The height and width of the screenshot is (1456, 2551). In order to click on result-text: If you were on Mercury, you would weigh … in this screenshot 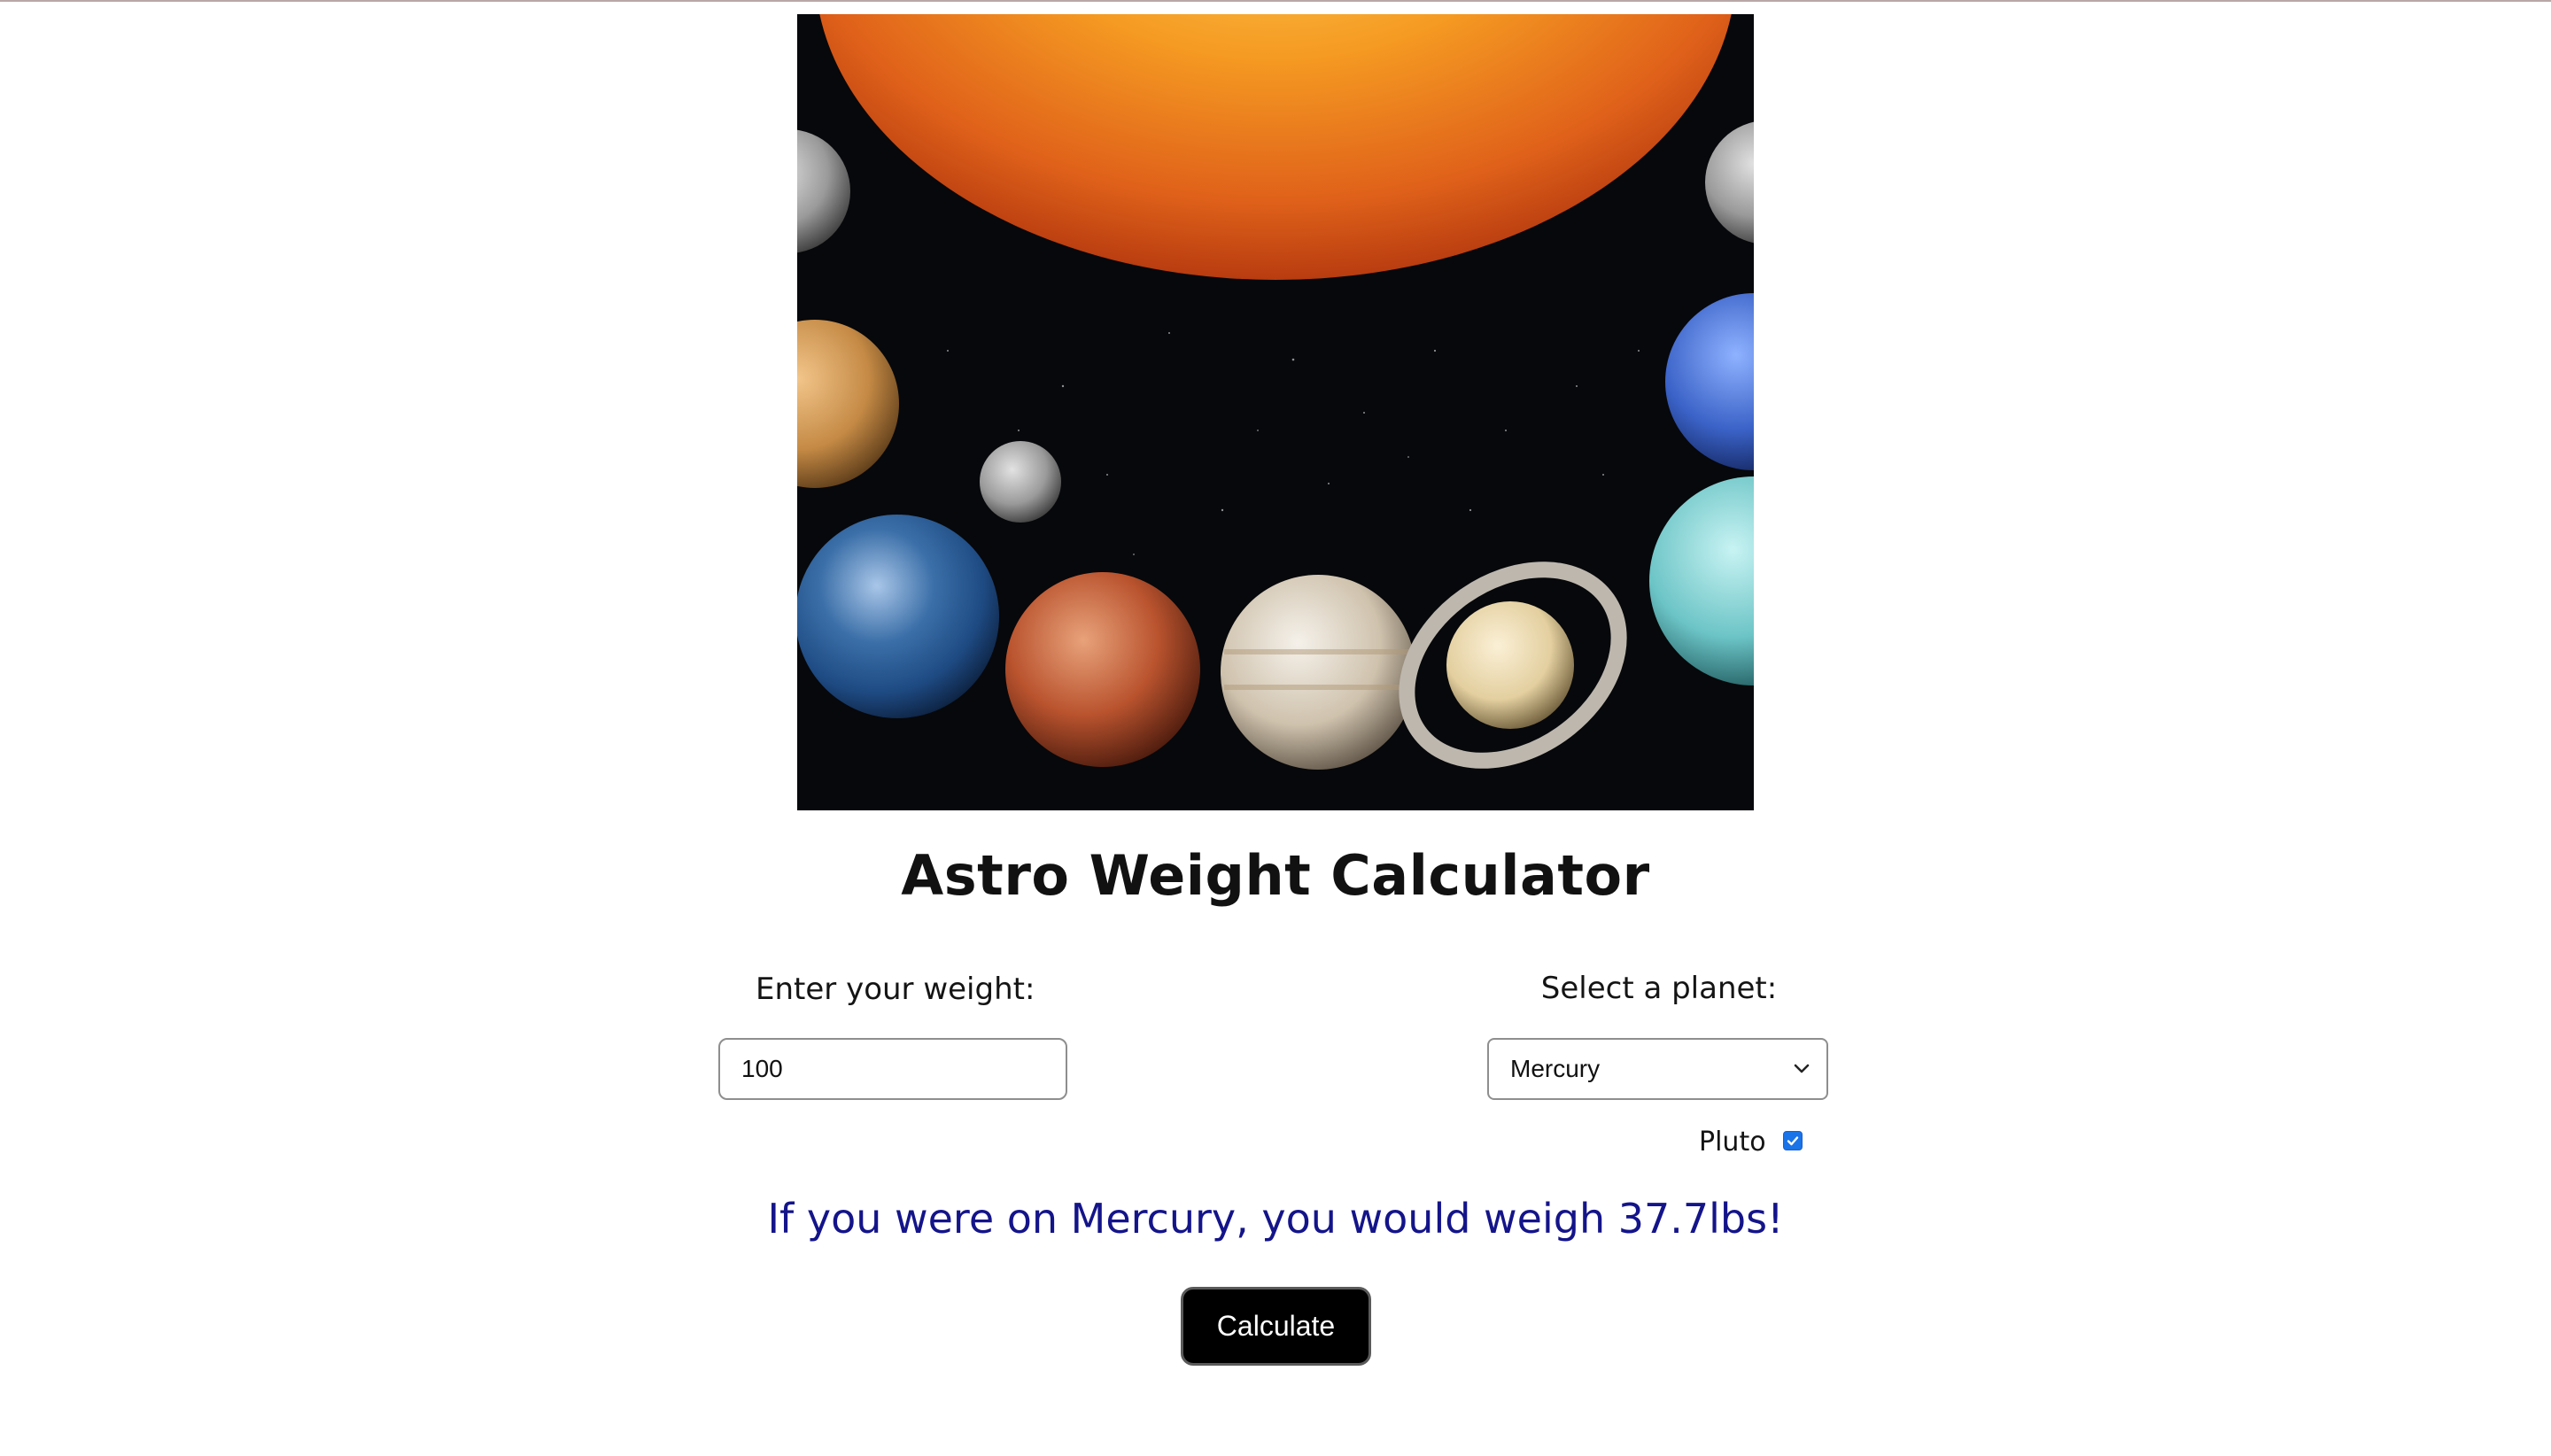, I will do `click(1275, 1219)`.